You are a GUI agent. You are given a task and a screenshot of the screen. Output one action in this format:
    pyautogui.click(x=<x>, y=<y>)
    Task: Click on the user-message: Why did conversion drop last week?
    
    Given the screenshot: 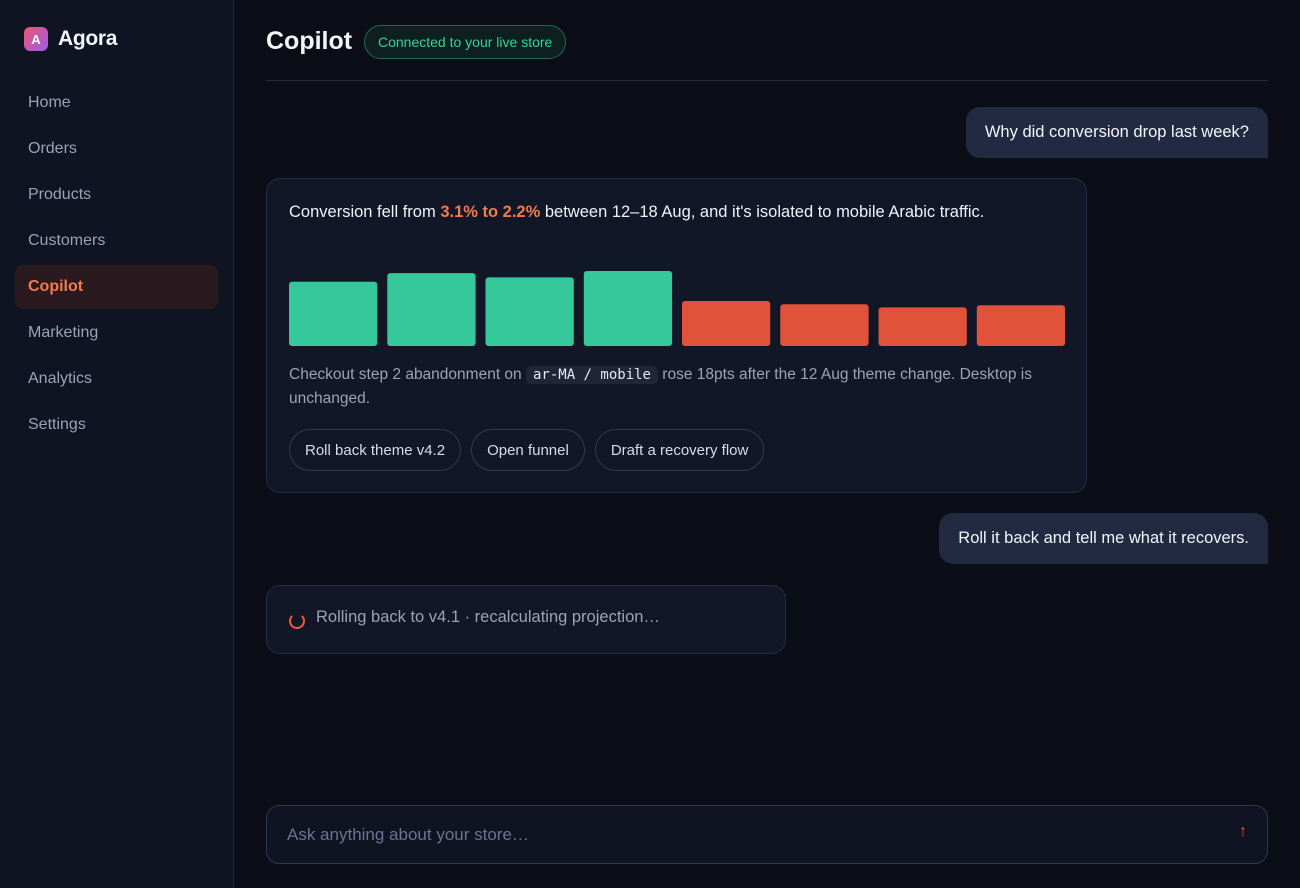 What is the action you would take?
    pyautogui.click(x=1116, y=132)
    